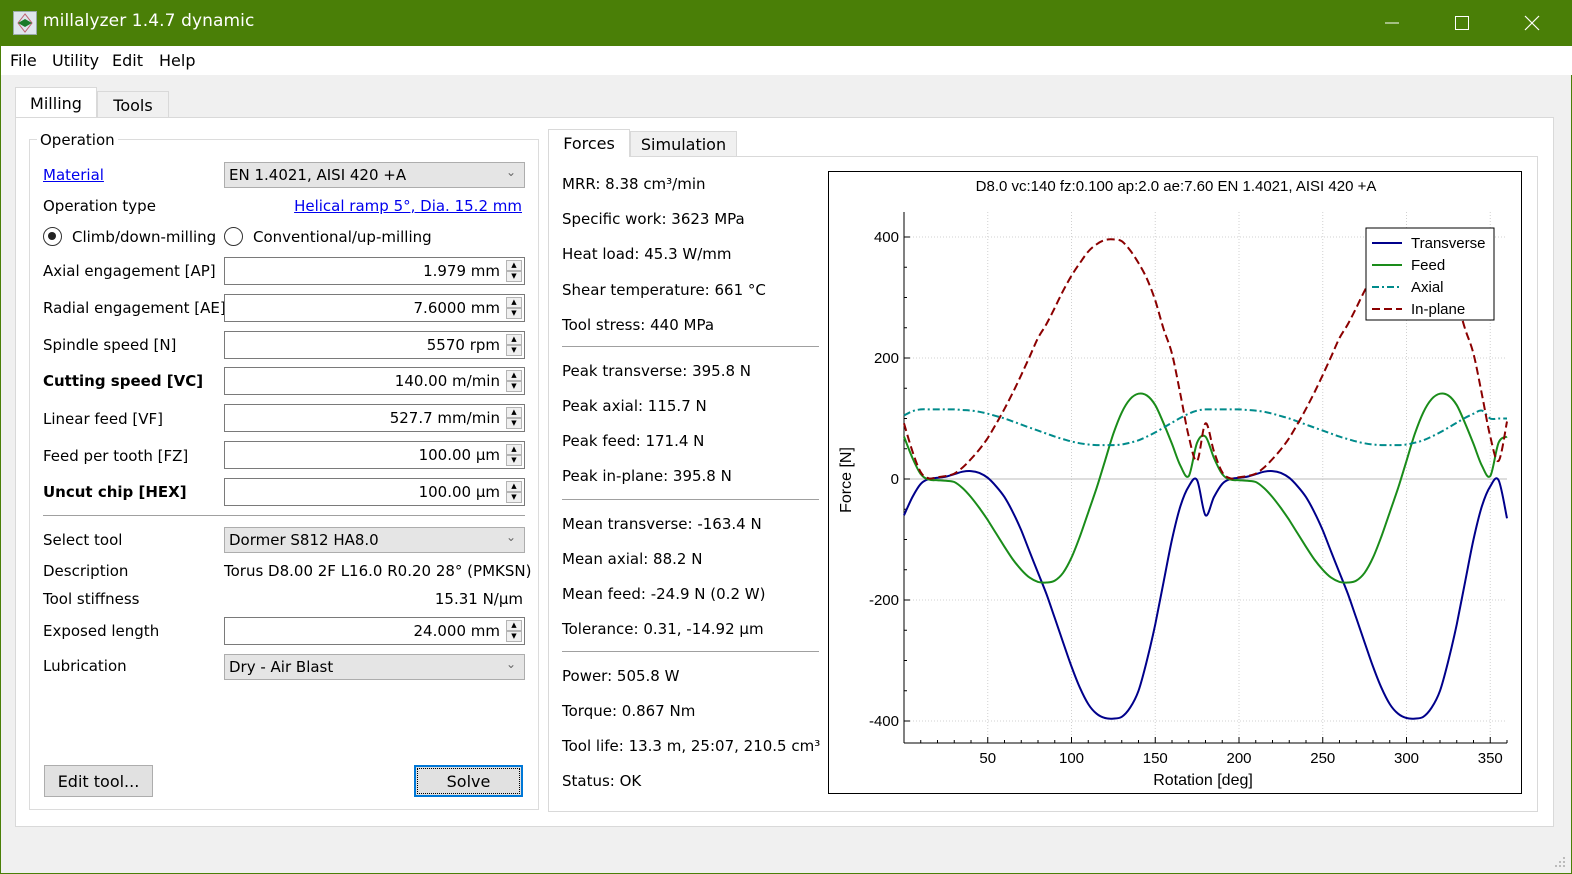 This screenshot has width=1572, height=874. What do you see at coordinates (662, 524) in the screenshot?
I see `stat-mean-transverse: Mean transverse: -163.4 N` at bounding box center [662, 524].